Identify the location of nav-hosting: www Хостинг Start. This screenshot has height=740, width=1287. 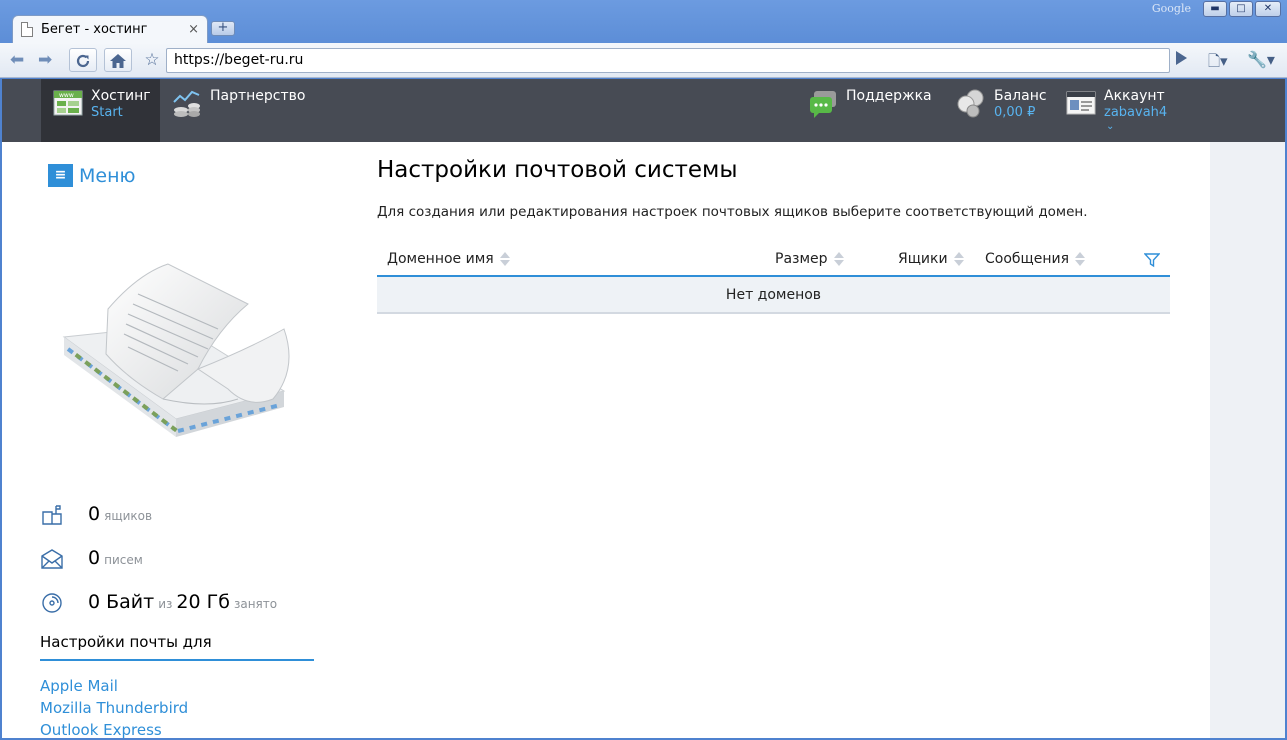
(100, 110).